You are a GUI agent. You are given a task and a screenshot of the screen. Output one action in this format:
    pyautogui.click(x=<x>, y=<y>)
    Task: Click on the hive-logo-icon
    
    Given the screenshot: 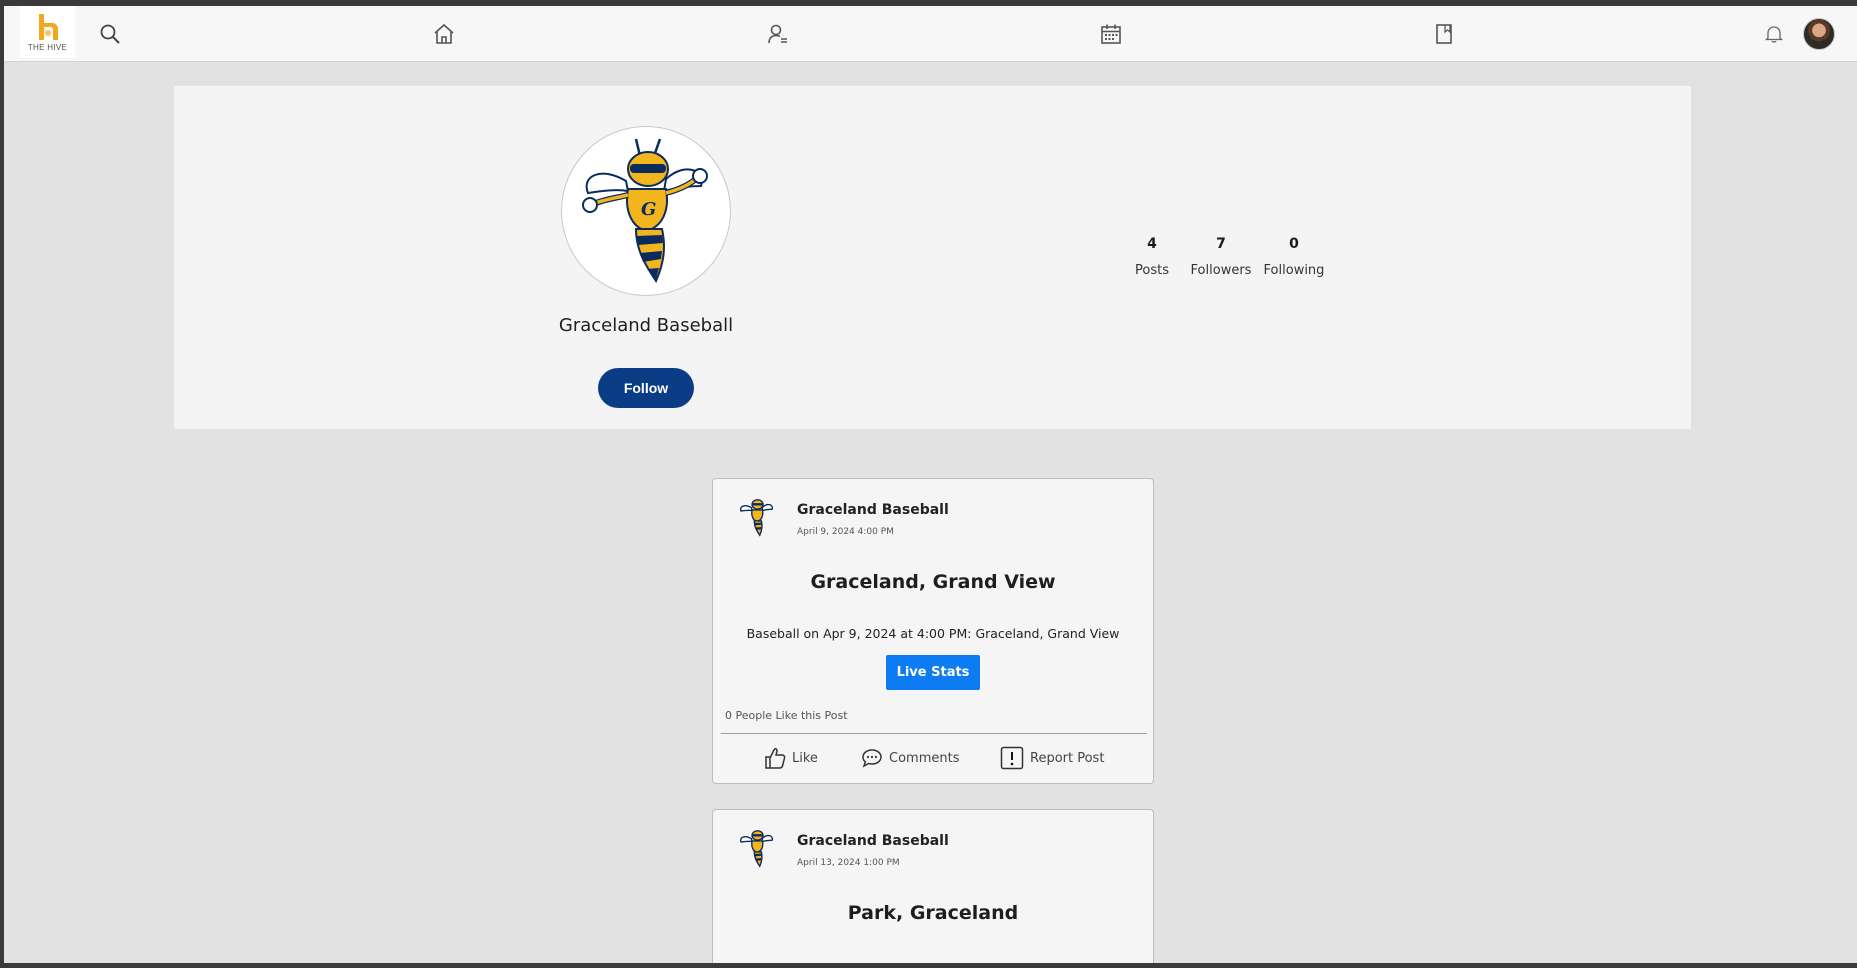 What is the action you would take?
    pyautogui.click(x=48, y=27)
    